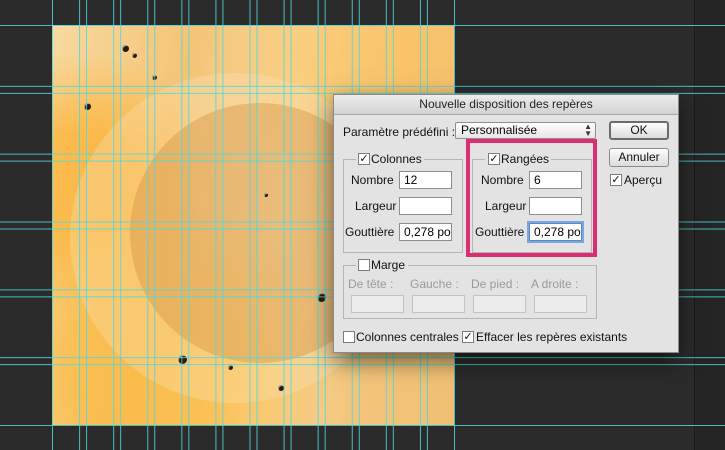 The image size is (725, 450). What do you see at coordinates (425, 180) in the screenshot?
I see `columns-number-input: 12` at bounding box center [425, 180].